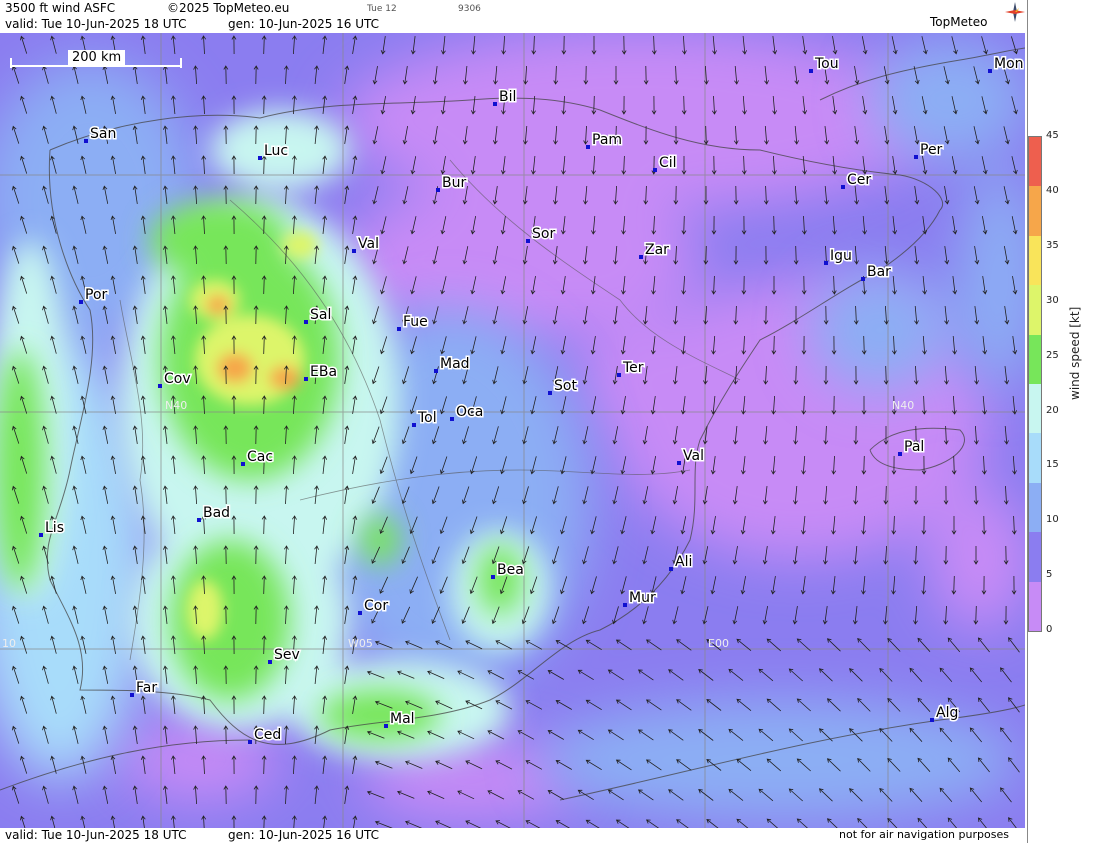 The image size is (1117, 843). I want to click on city-label: Ali, so click(683, 562).